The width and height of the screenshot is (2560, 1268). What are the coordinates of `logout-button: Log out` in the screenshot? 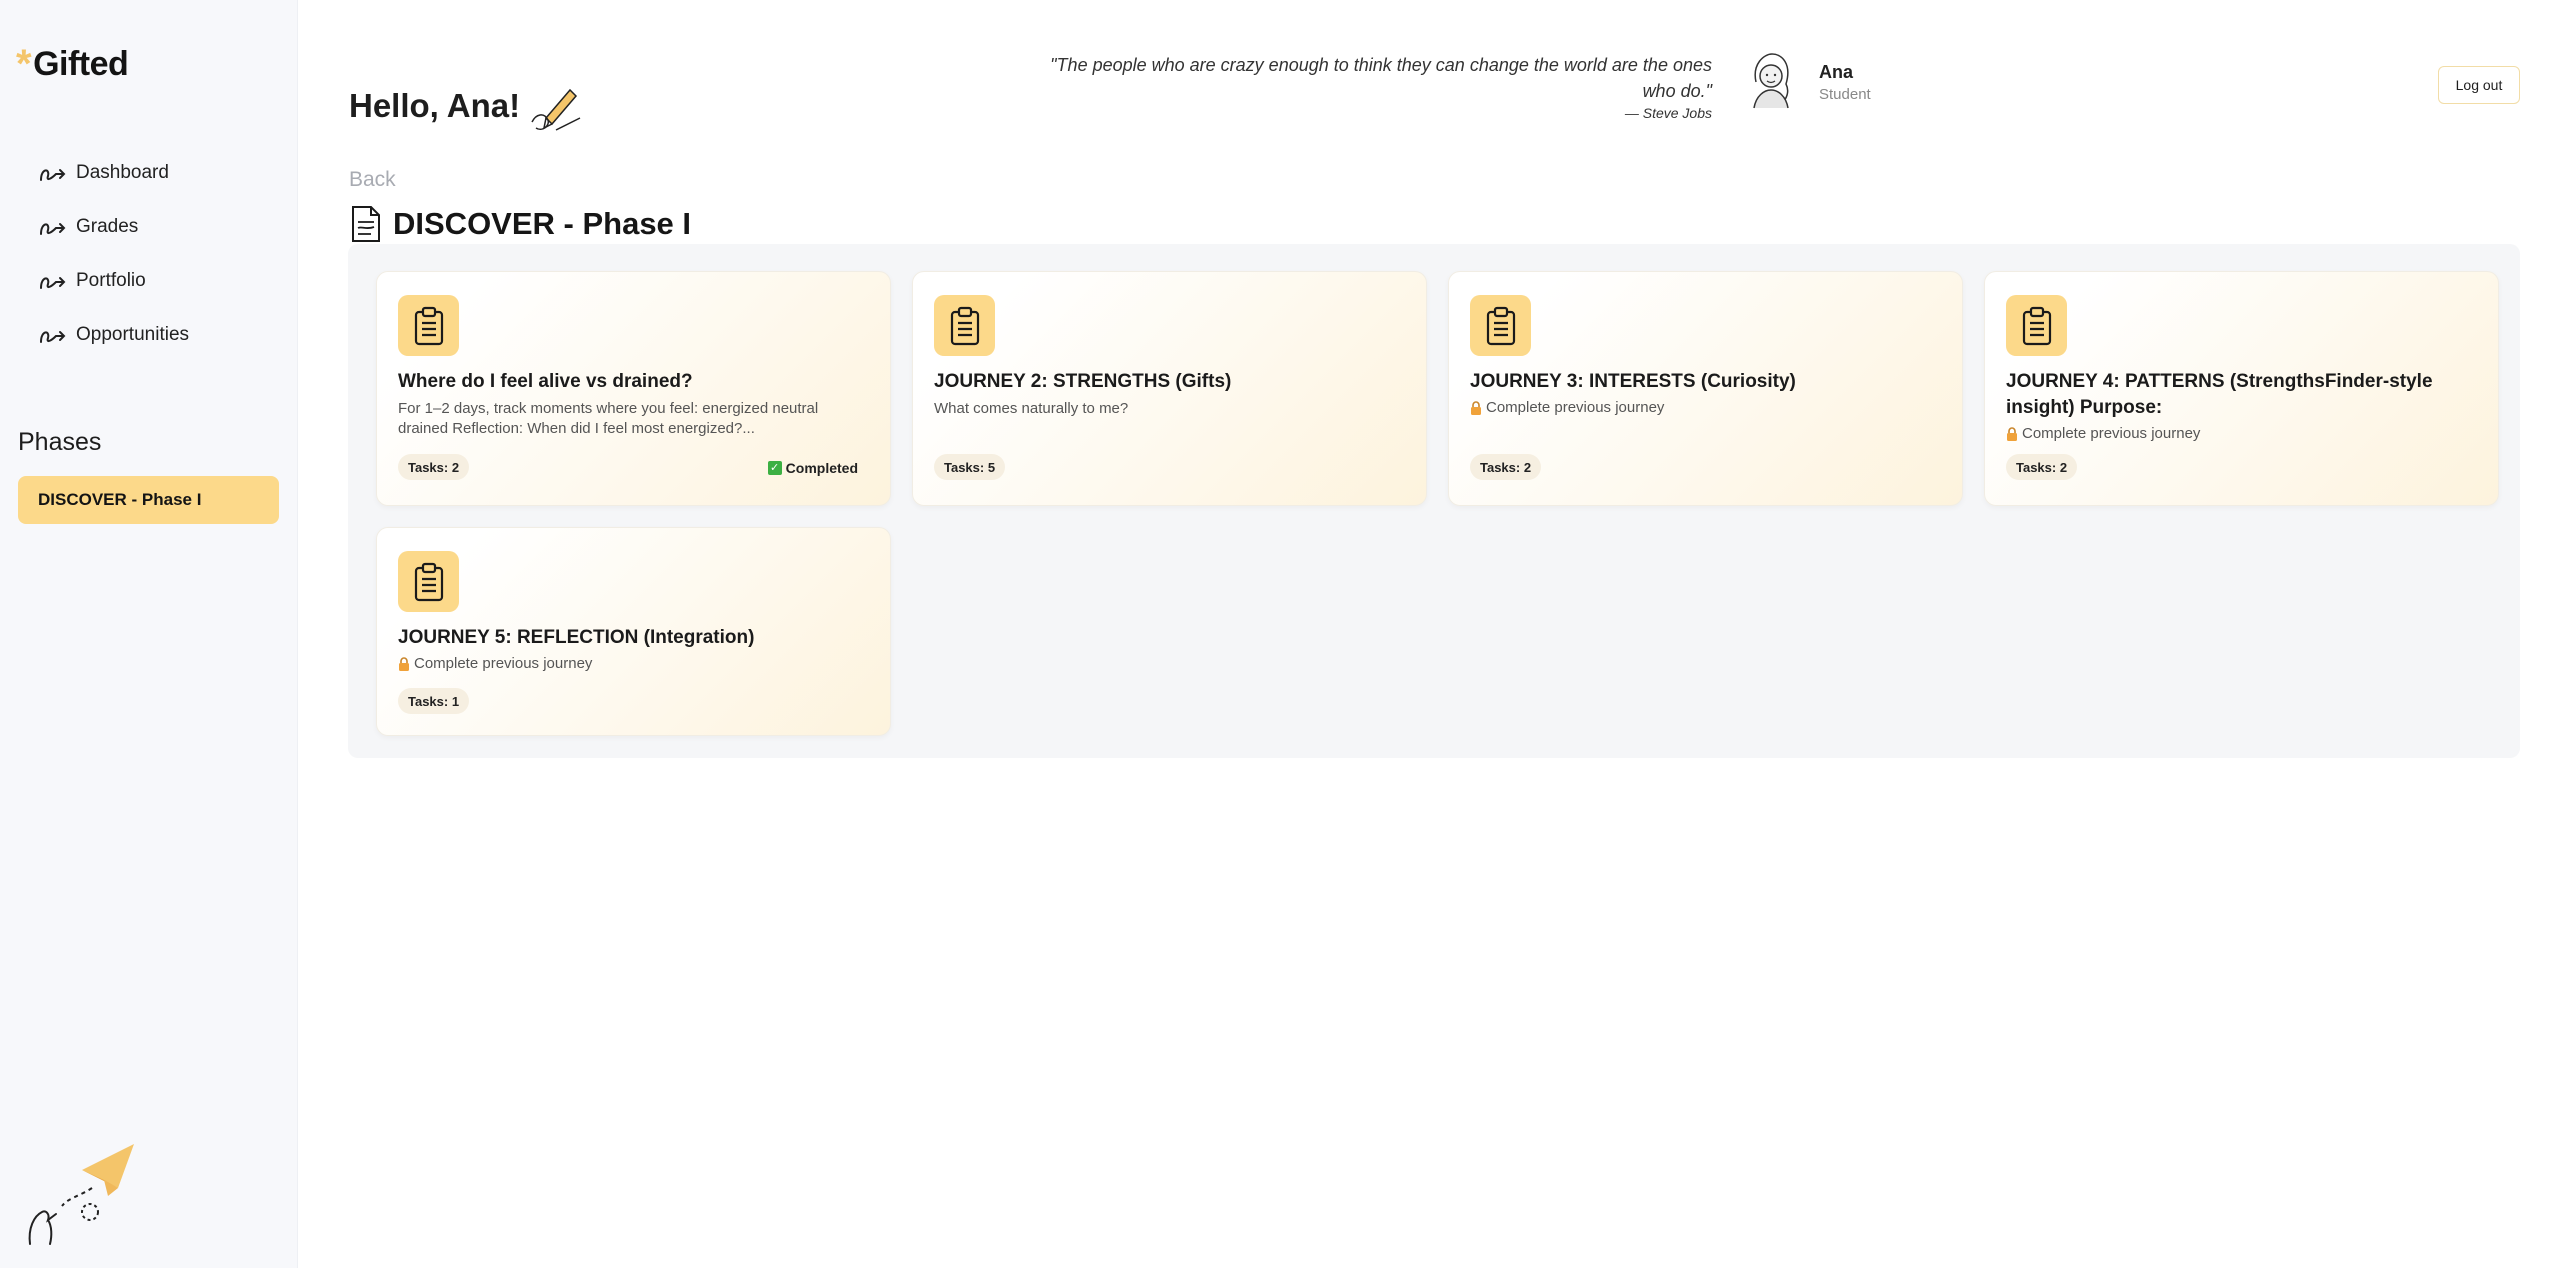 It's located at (2479, 85).